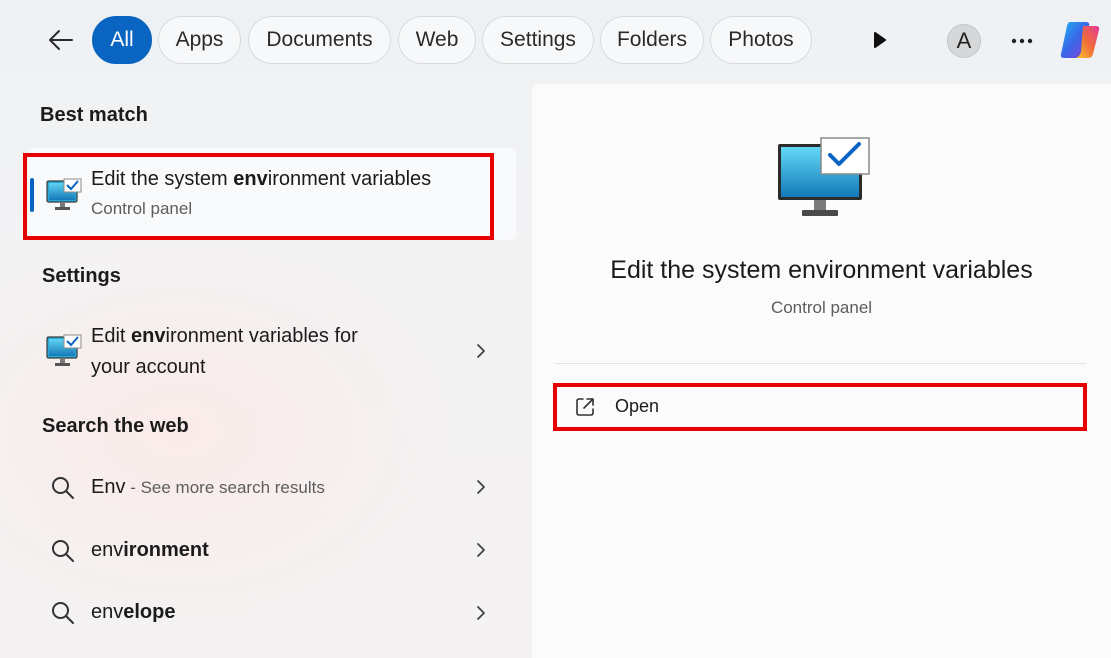 Image resolution: width=1111 pixels, height=658 pixels. What do you see at coordinates (820, 407) in the screenshot?
I see `highlight-box-open` at bounding box center [820, 407].